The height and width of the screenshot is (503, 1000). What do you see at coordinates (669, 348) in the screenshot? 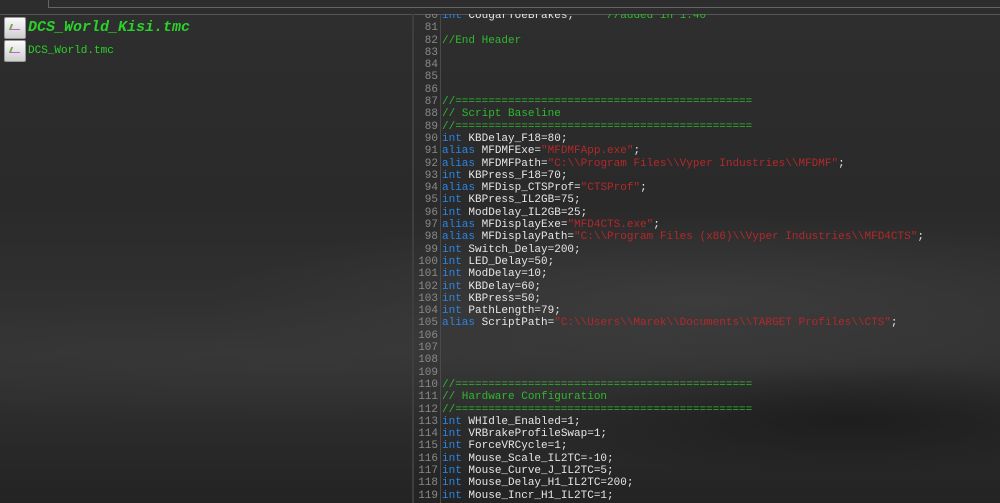
I see `code-line: 107` at bounding box center [669, 348].